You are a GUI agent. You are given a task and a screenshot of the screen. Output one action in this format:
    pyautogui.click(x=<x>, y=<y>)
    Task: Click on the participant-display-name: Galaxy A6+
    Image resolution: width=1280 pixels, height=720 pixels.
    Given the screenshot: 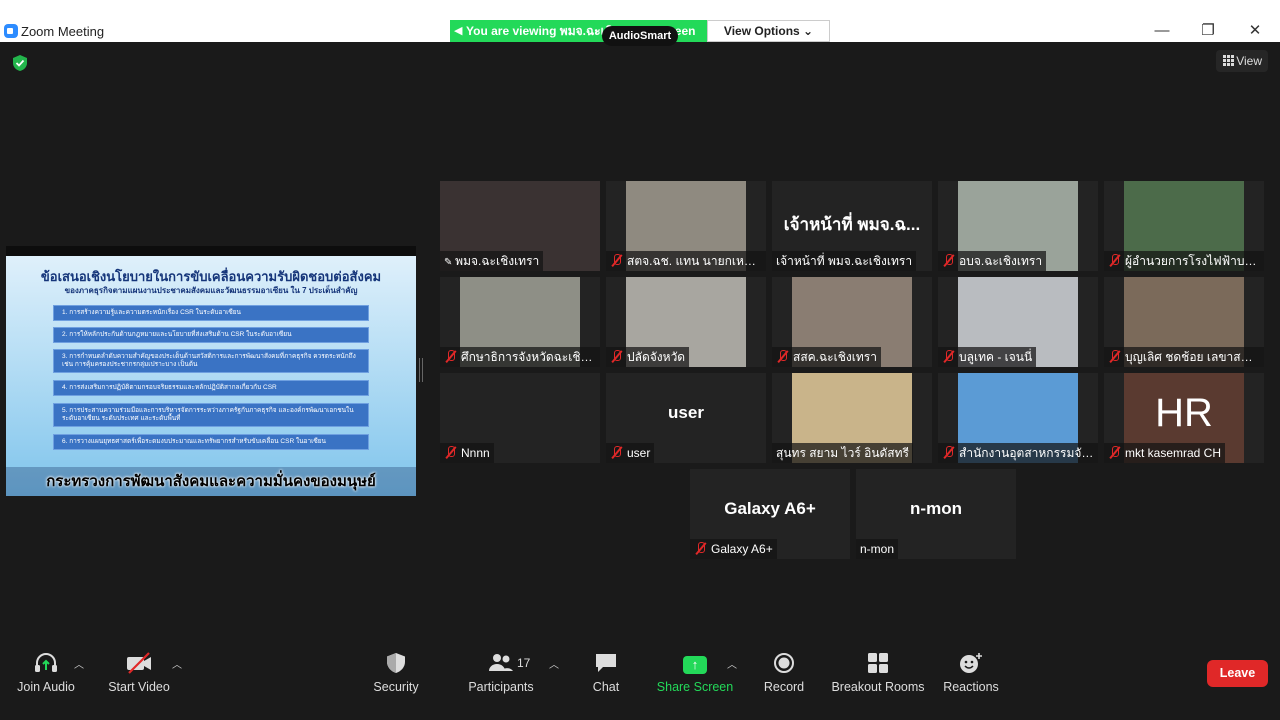 What is the action you would take?
    pyautogui.click(x=770, y=508)
    